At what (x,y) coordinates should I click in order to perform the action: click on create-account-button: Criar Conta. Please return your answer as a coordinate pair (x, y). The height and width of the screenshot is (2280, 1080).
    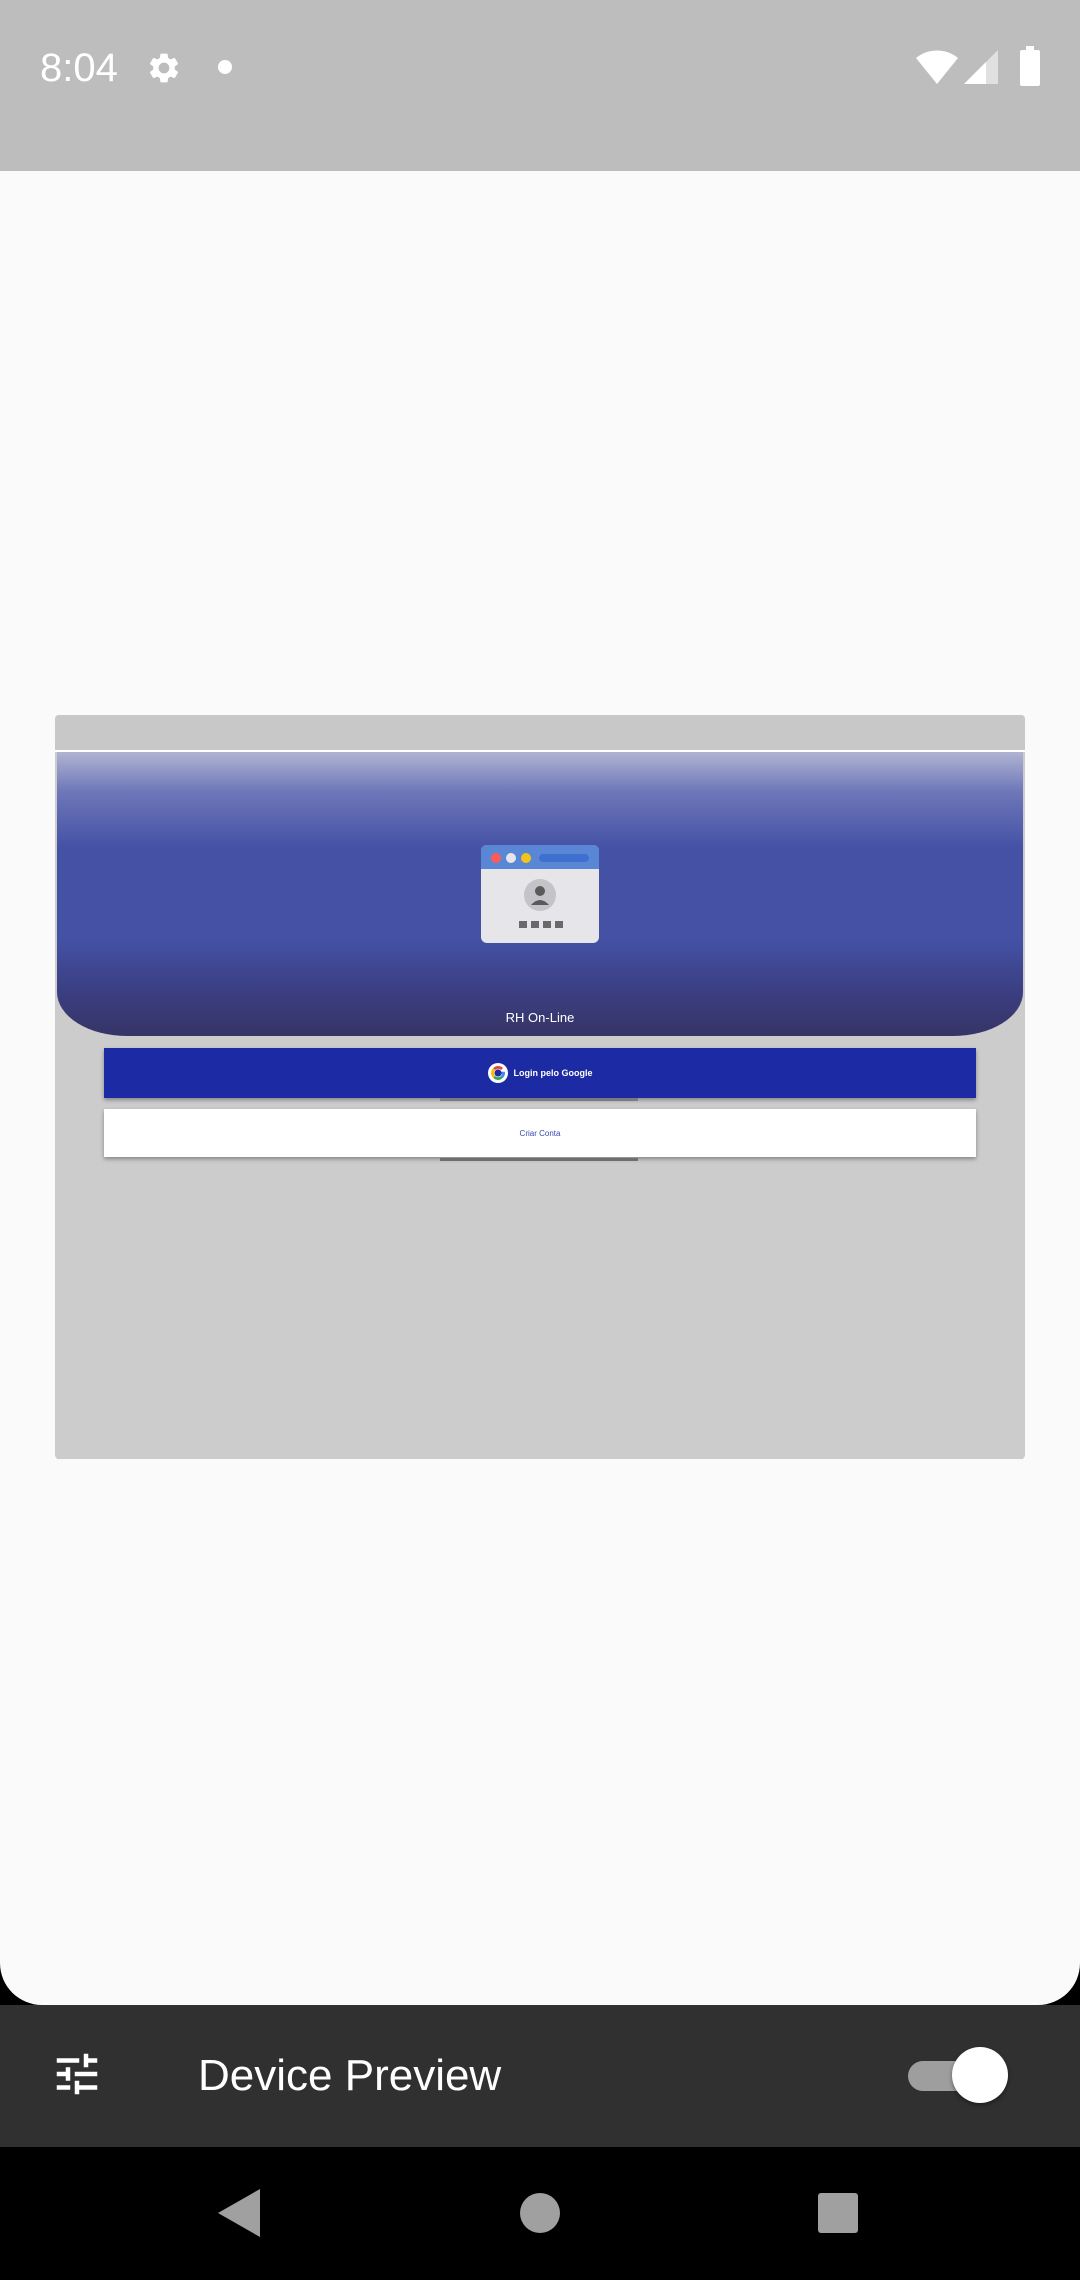
    Looking at the image, I should click on (540, 1133).